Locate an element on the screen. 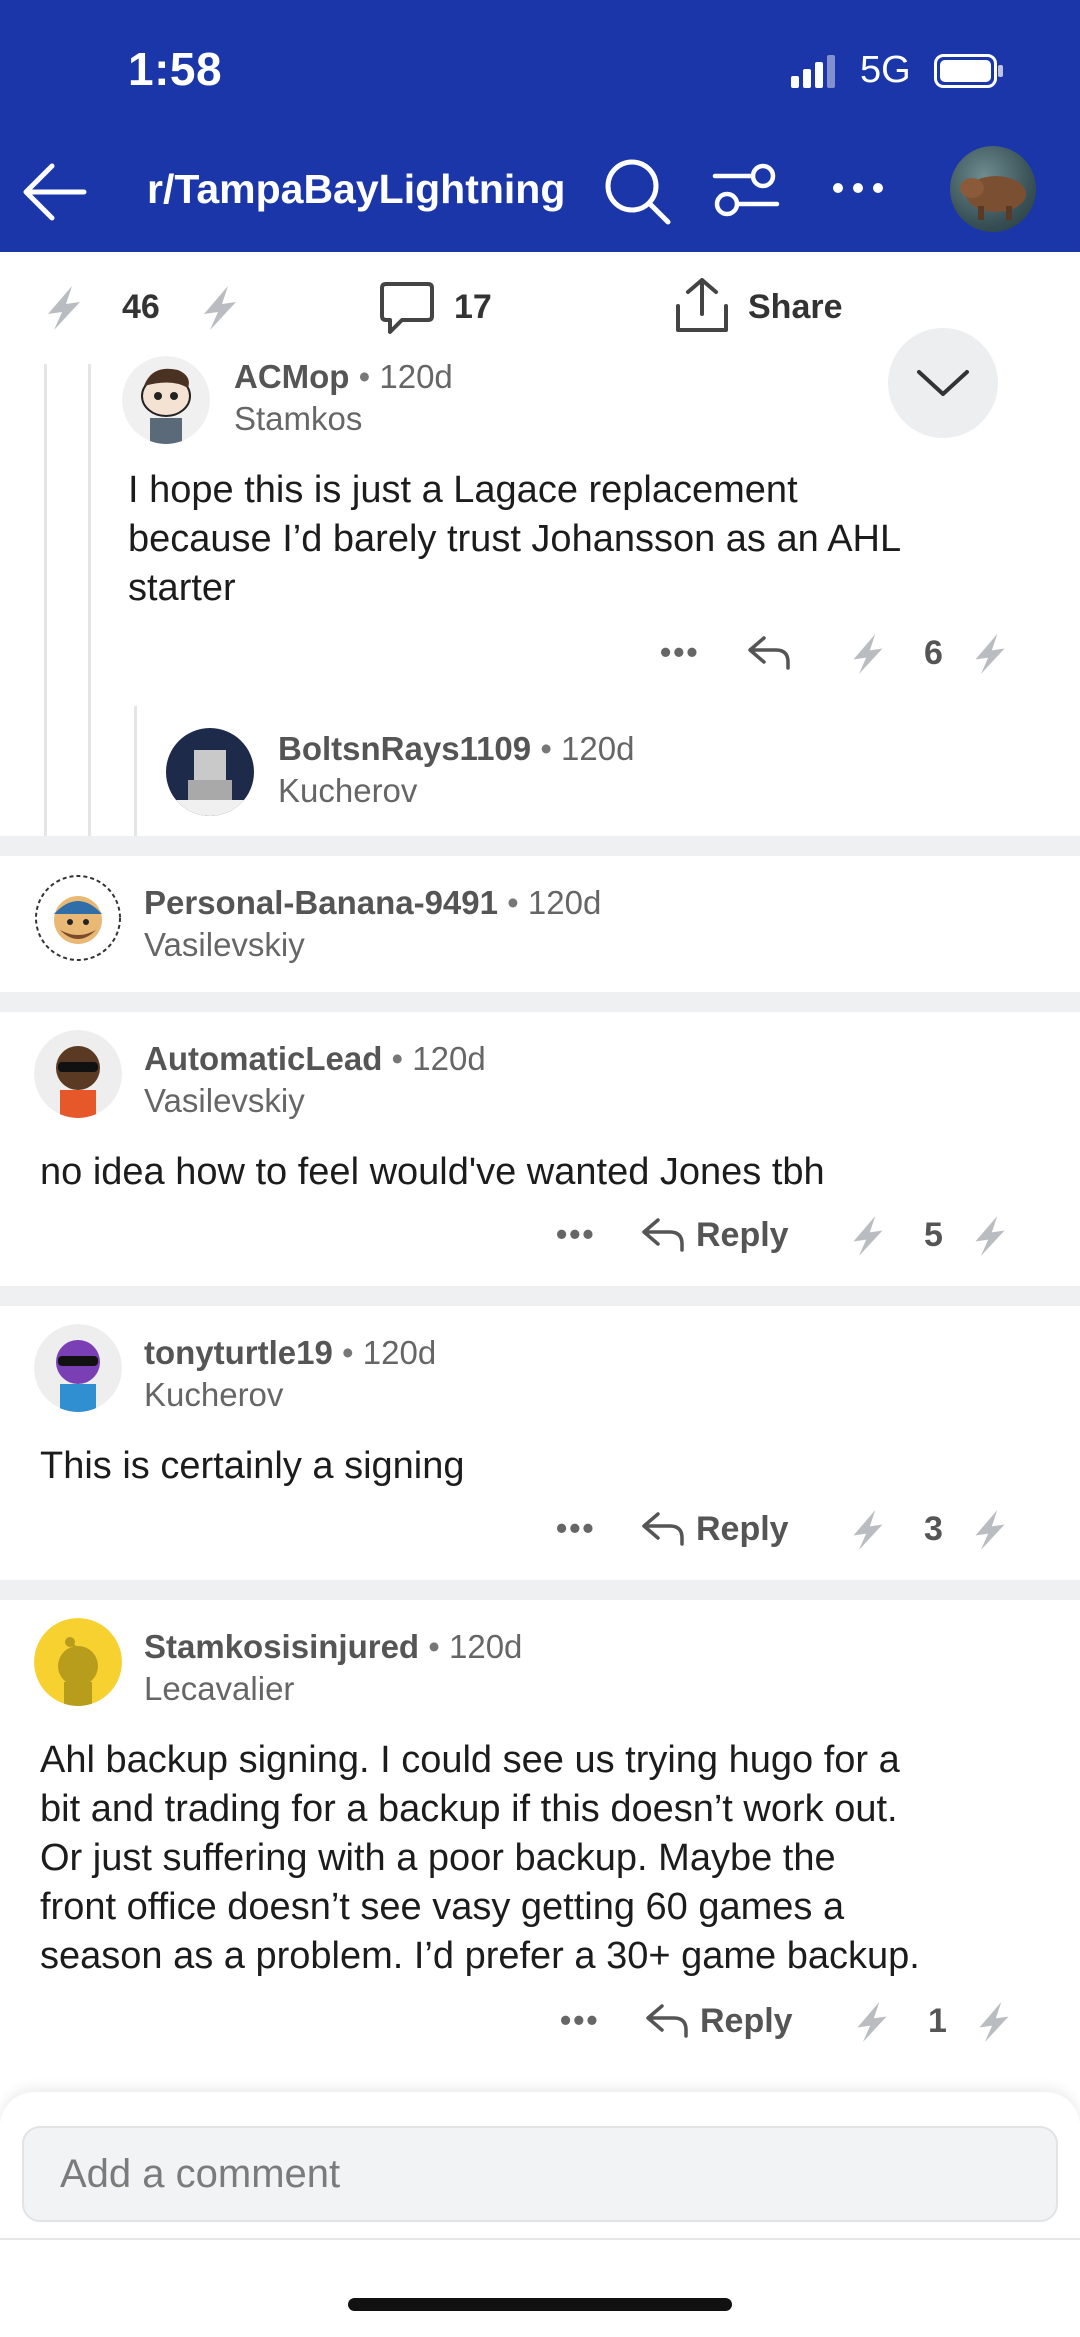 The height and width of the screenshot is (2337, 1080). collapse-thread-button is located at coordinates (943, 383).